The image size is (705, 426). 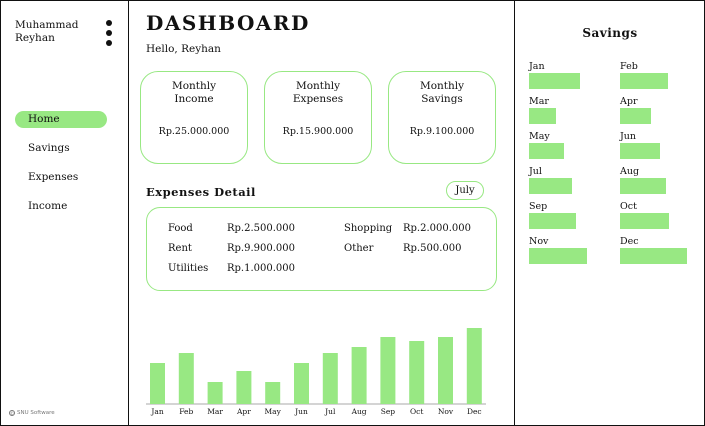 What do you see at coordinates (442, 117) in the screenshot?
I see `savings-card: Monthly Savings Rp.9.100.000` at bounding box center [442, 117].